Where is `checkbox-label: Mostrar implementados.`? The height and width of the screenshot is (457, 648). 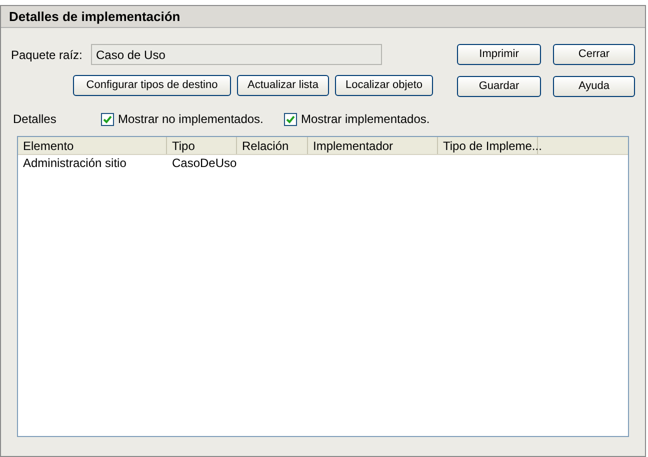 checkbox-label: Mostrar implementados. is located at coordinates (365, 119).